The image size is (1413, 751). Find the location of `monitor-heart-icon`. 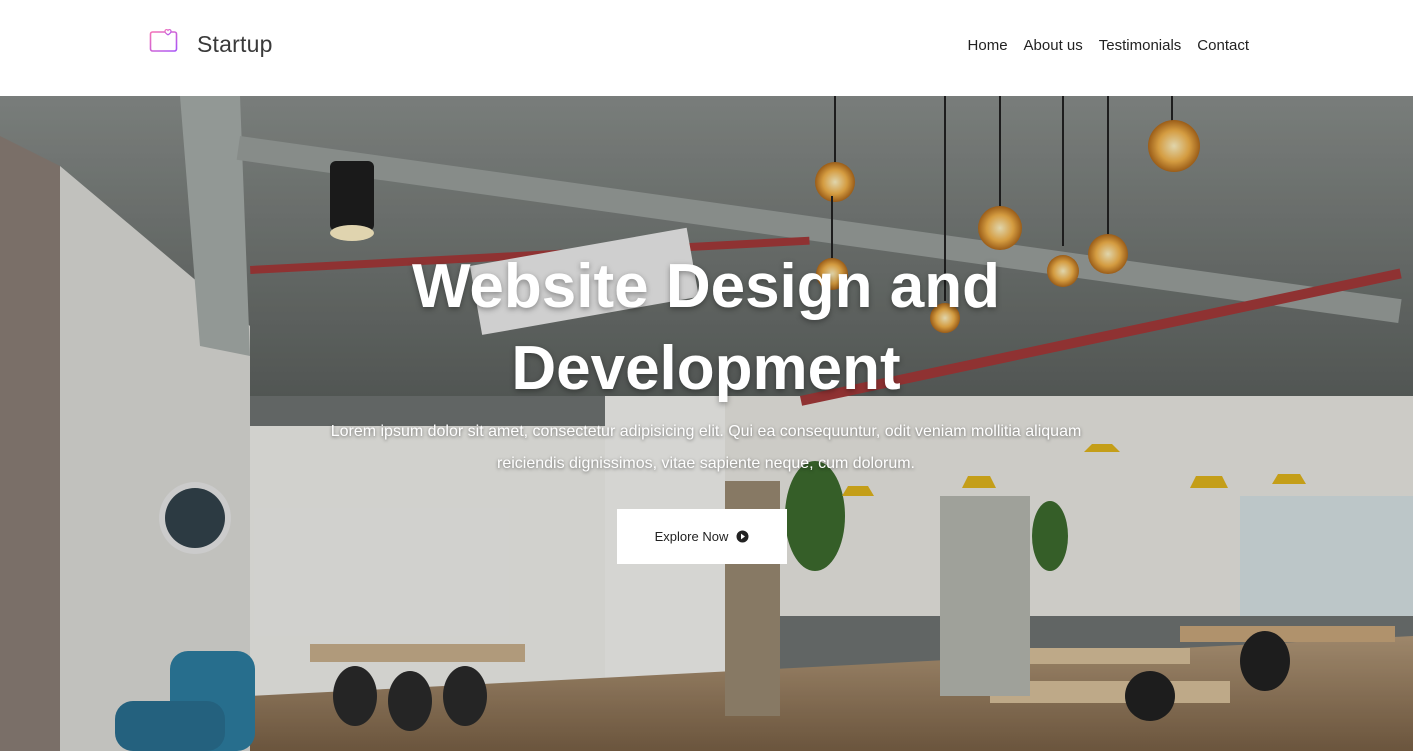

monitor-heart-icon is located at coordinates (163, 43).